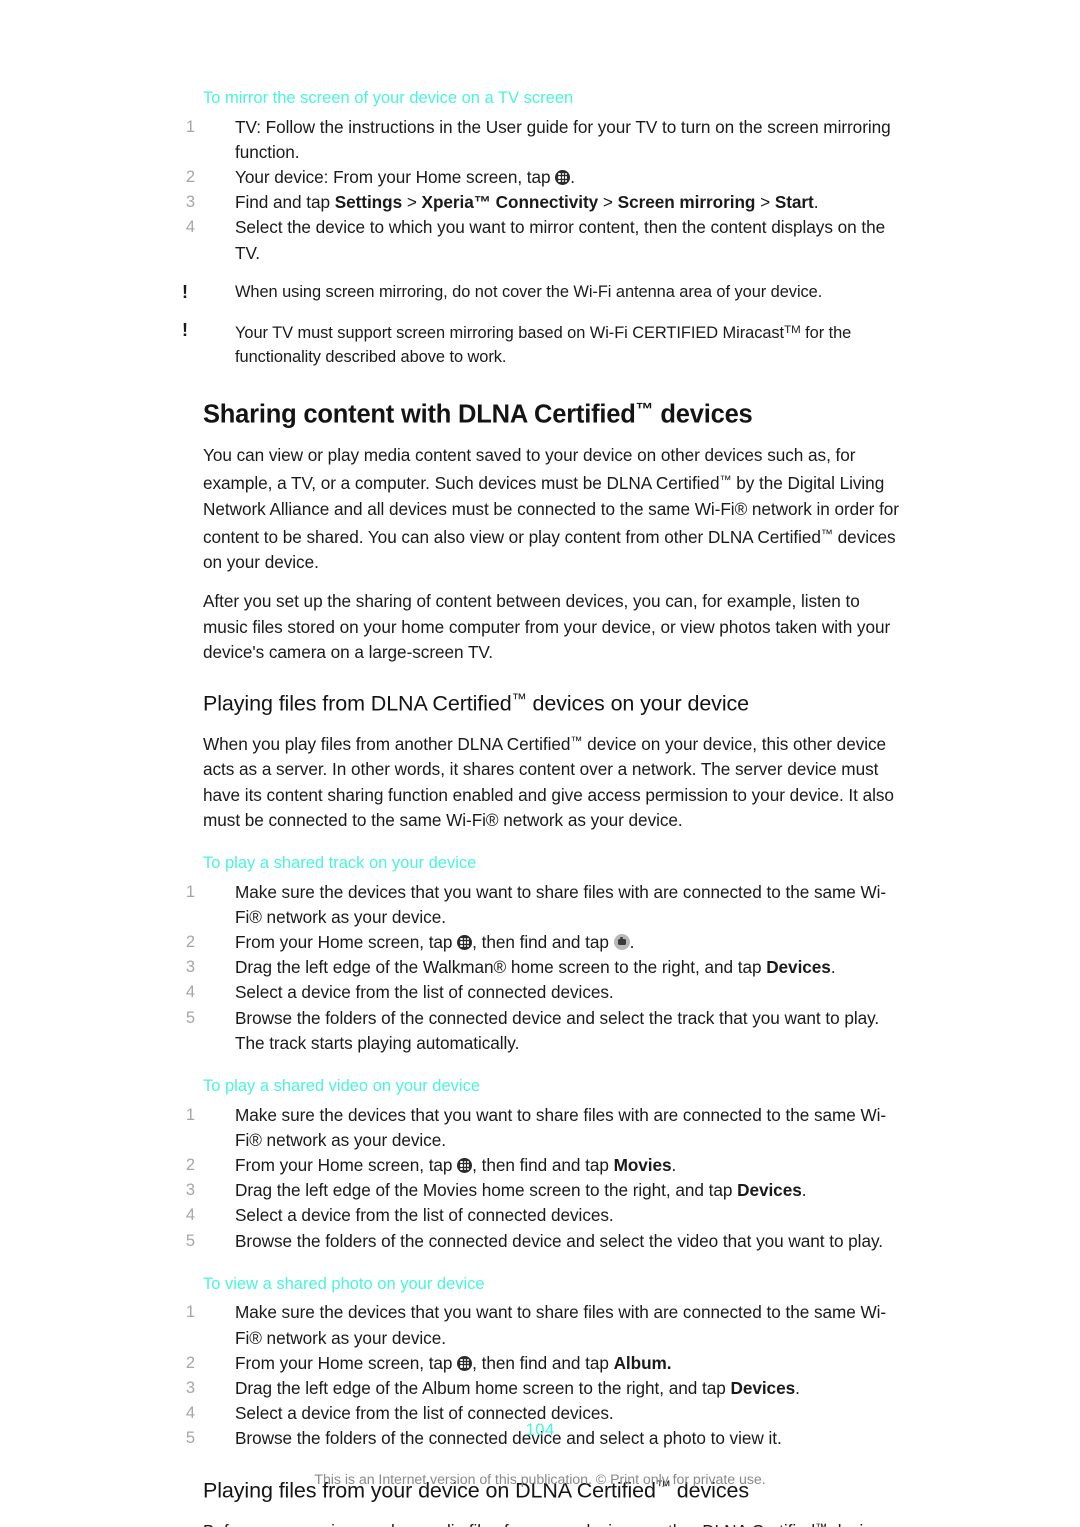 This screenshot has height=1527, width=1080. Describe the element at coordinates (185, 291) in the screenshot. I see `exclamation-icon: !` at that location.